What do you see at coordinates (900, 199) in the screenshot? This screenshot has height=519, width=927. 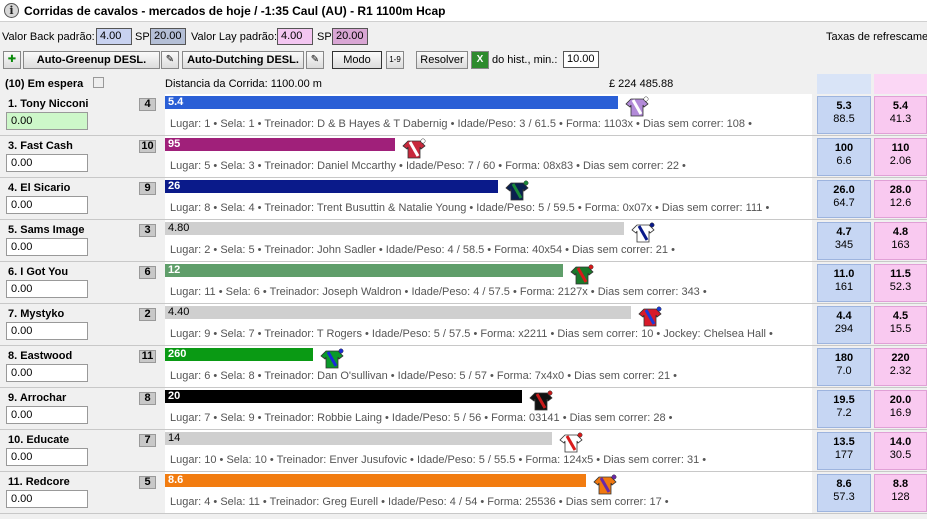 I see `lay-odds-cell: 28.0 12.6` at bounding box center [900, 199].